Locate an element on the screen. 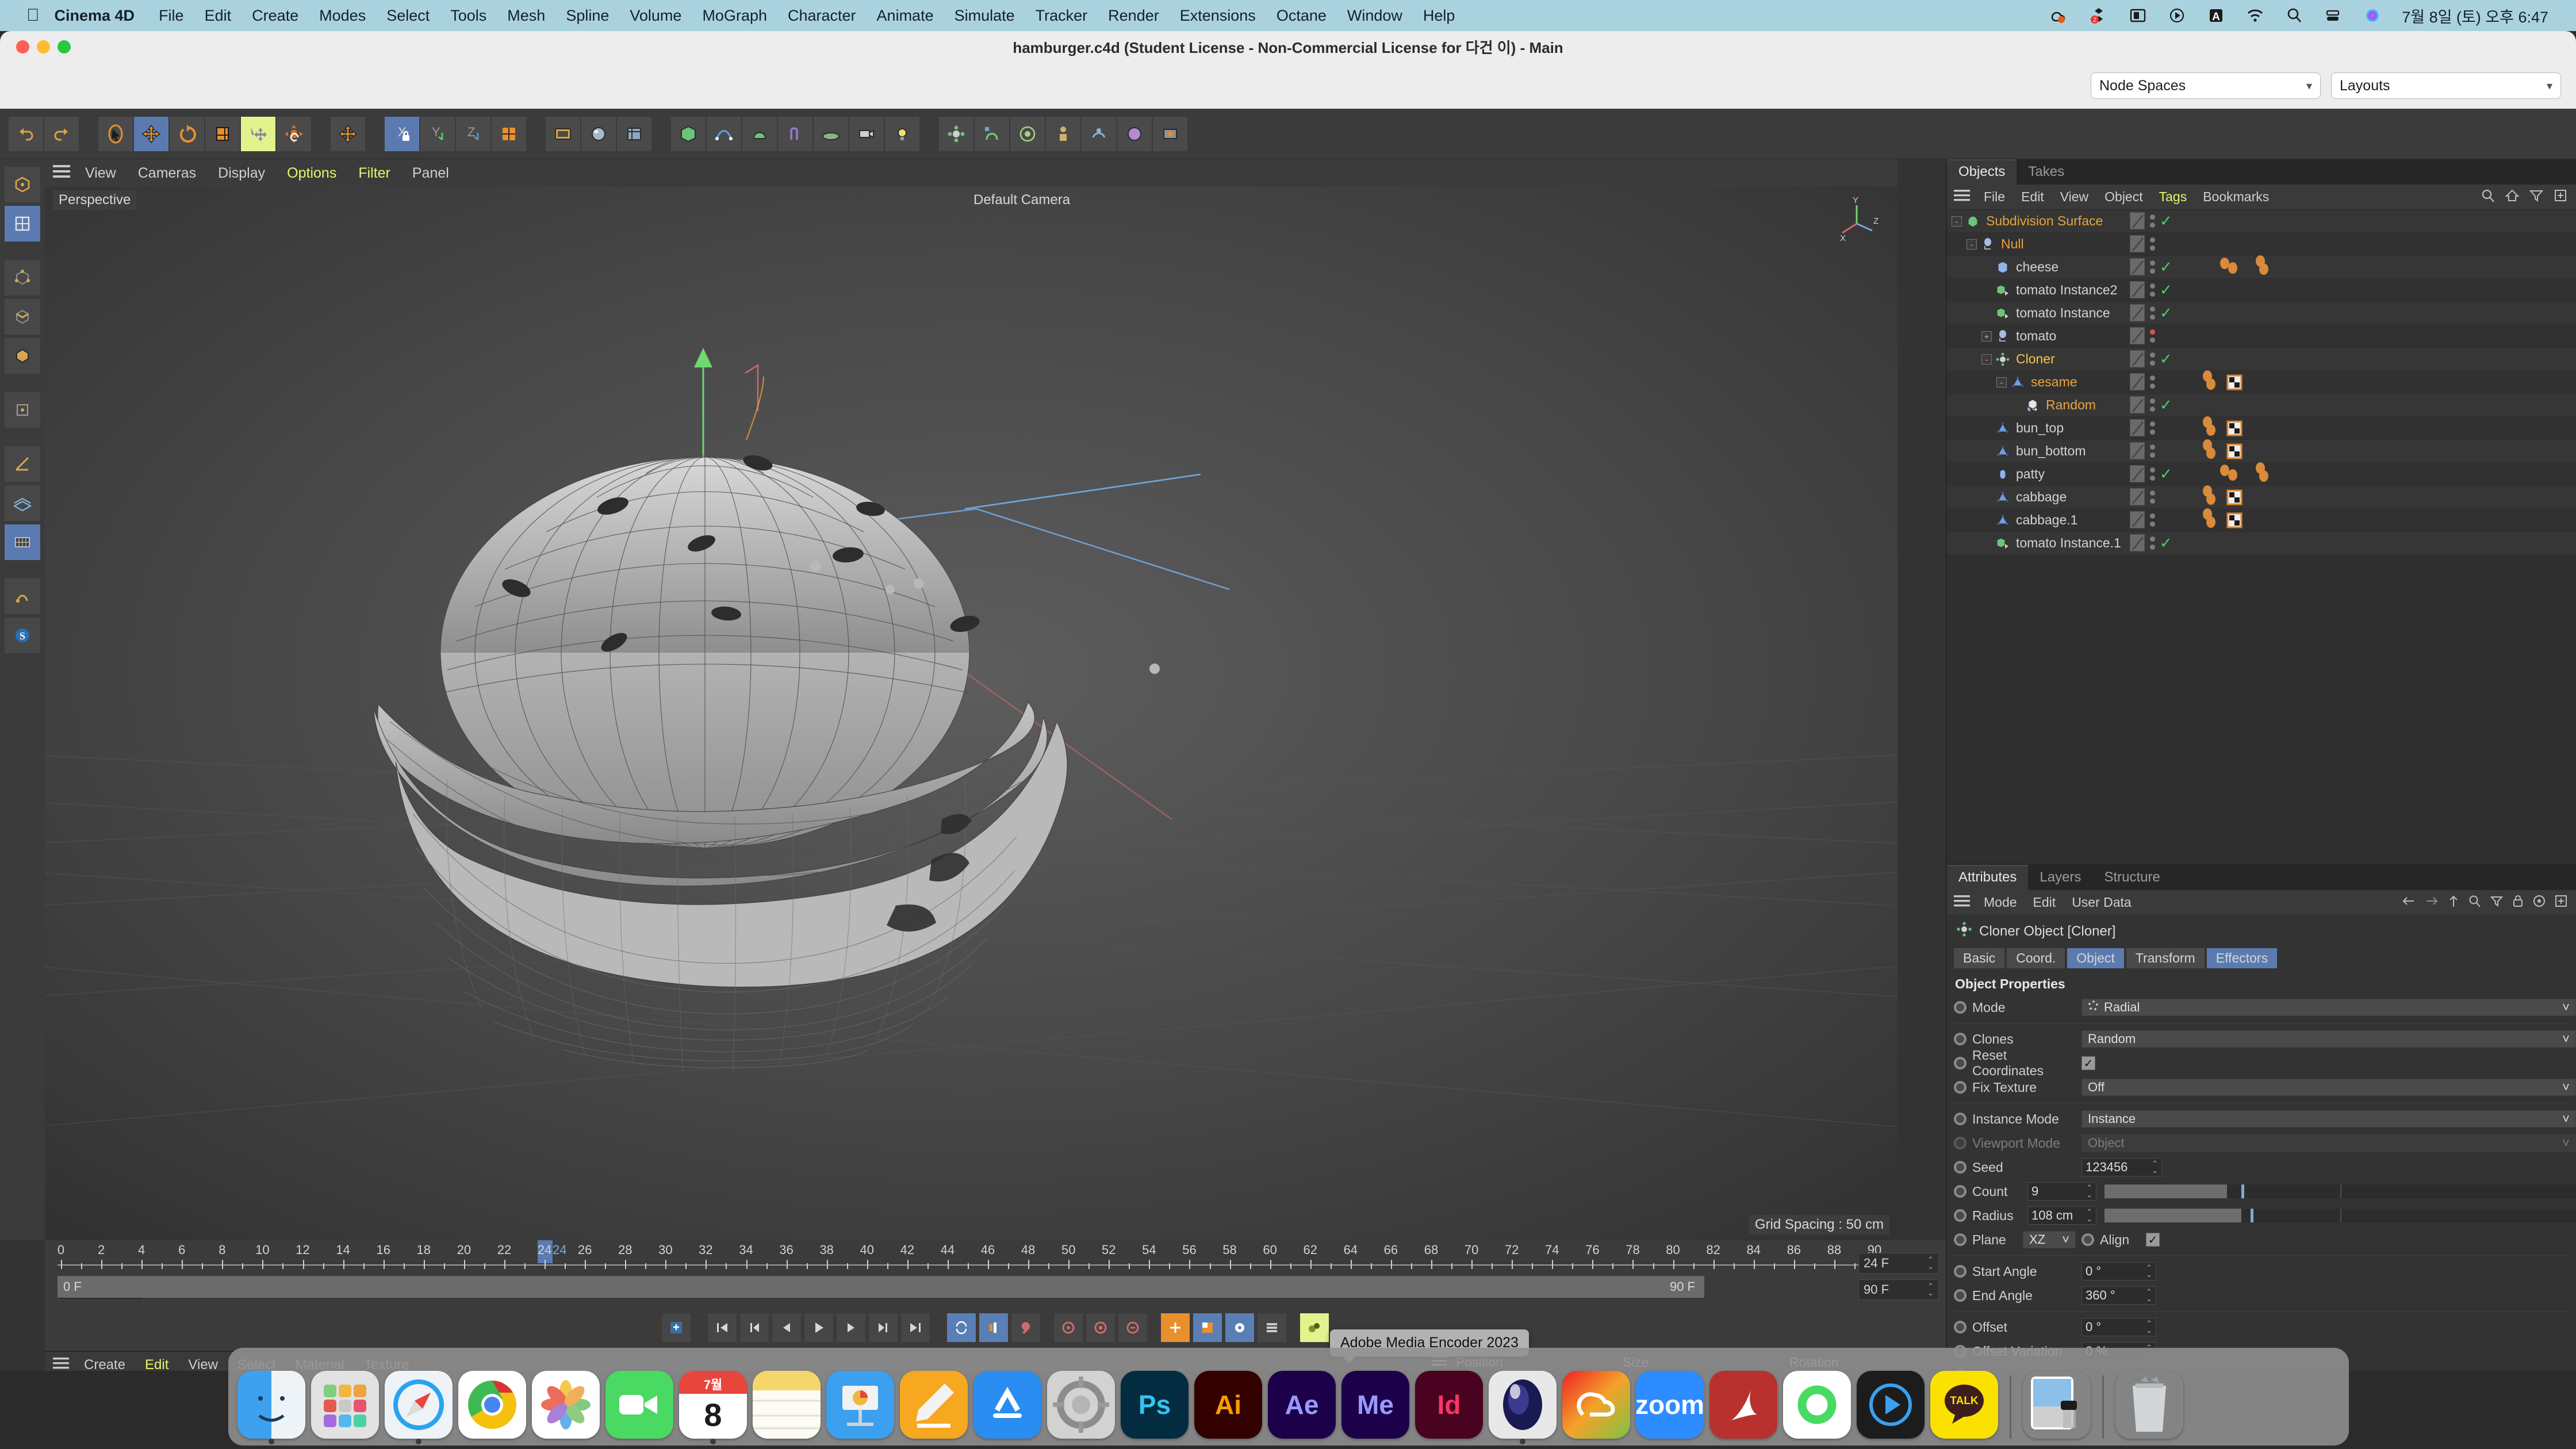 Image resolution: width=2576 pixels, height=1449 pixels. dock-item-creative-cloud is located at coordinates (1596, 1405).